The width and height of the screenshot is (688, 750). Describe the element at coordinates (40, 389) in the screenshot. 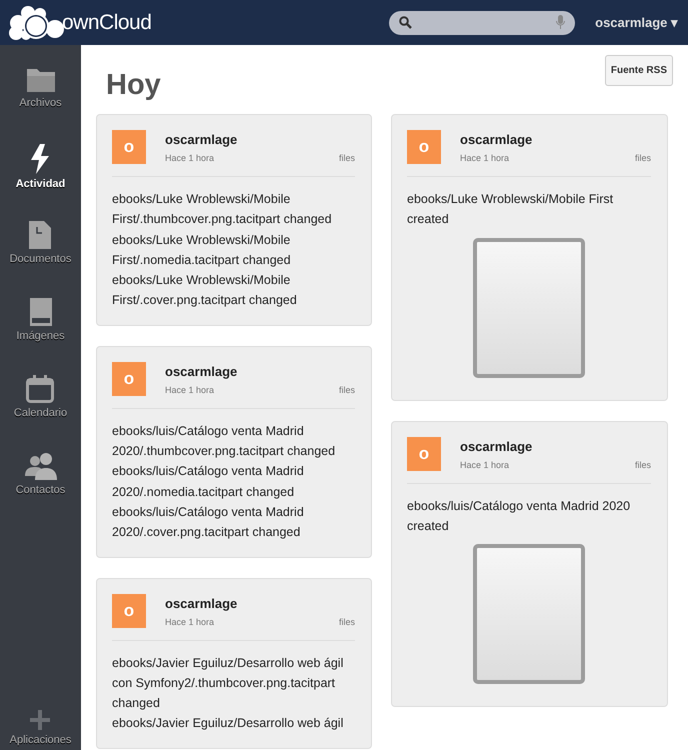

I see `calendar-icon` at that location.